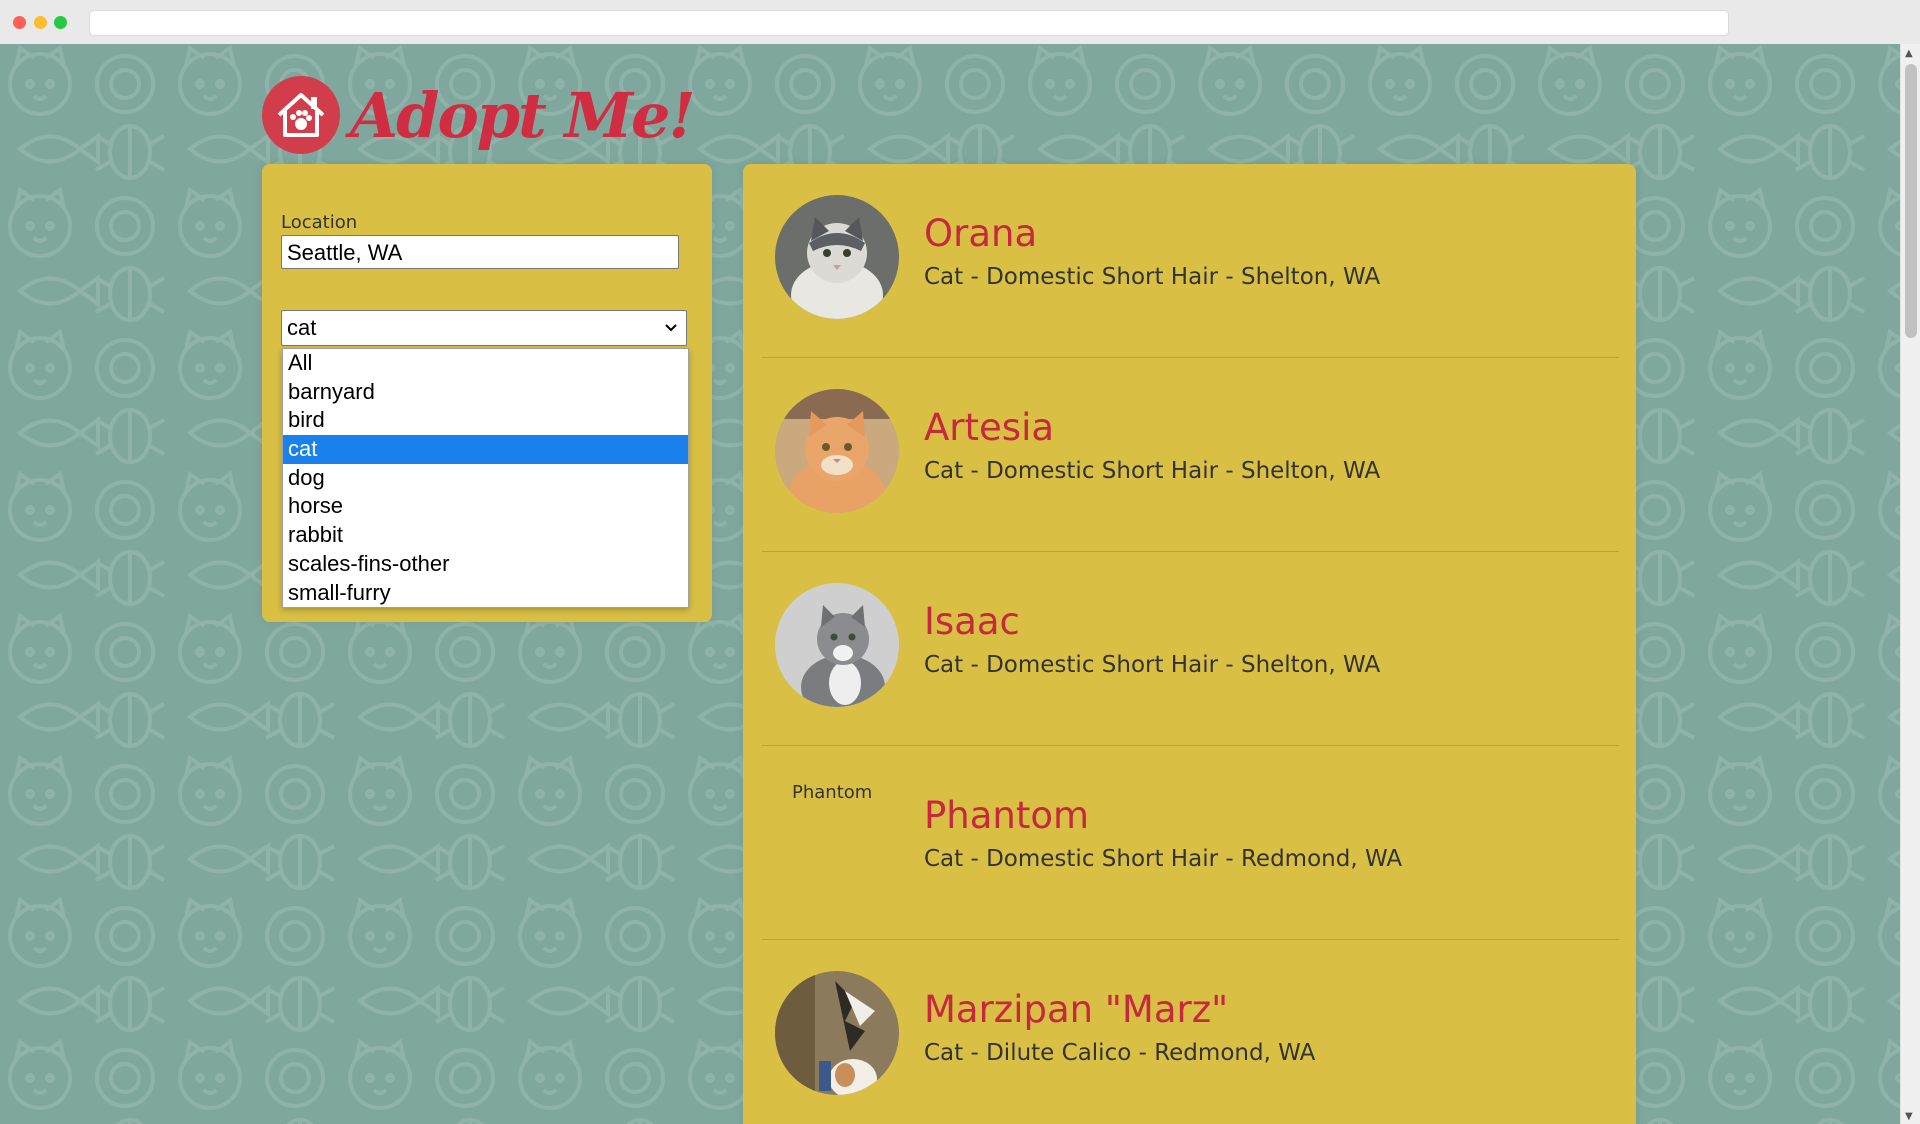 The height and width of the screenshot is (1124, 1920). I want to click on house-paw-icon, so click(301, 115).